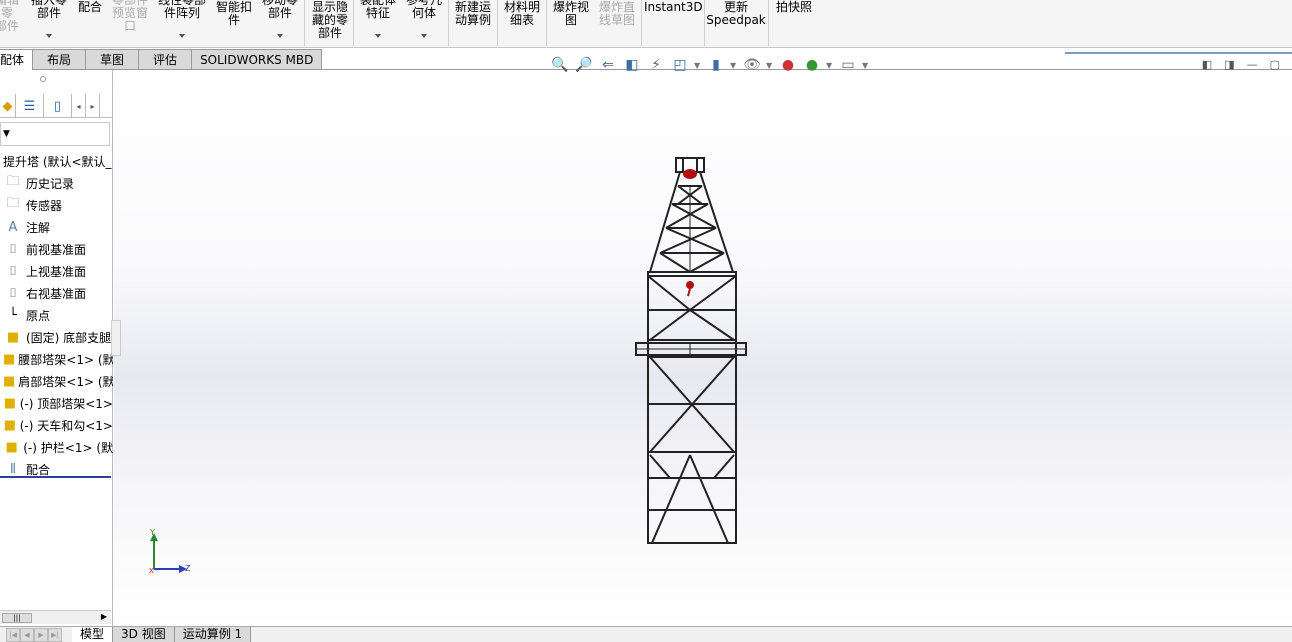 Image resolution: width=1292 pixels, height=642 pixels. I want to click on maximize-icon: ▢, so click(1275, 64).